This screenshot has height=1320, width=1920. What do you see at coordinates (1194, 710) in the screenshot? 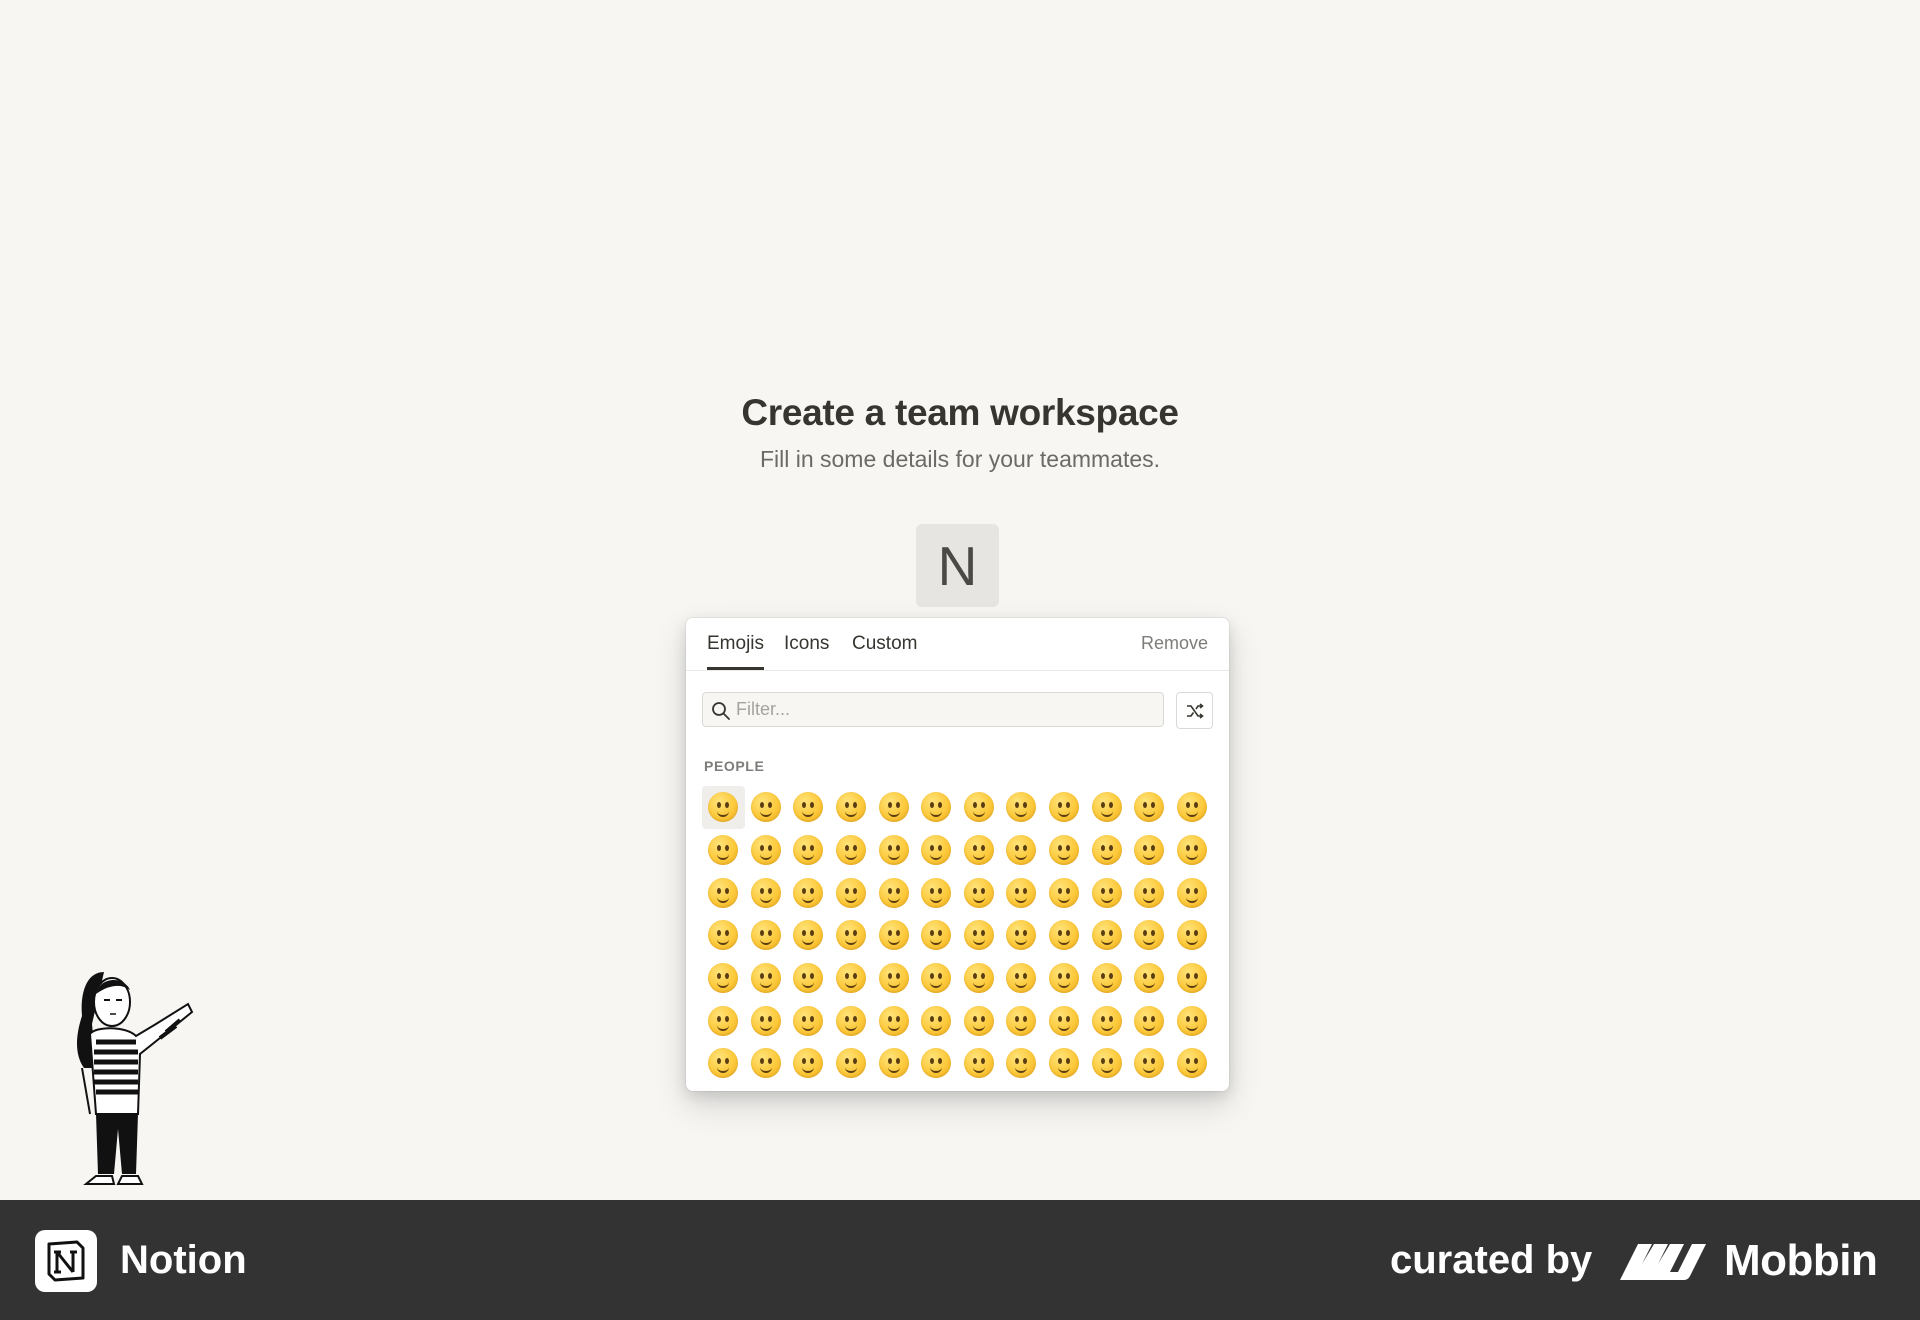
I see `shuffle-button` at bounding box center [1194, 710].